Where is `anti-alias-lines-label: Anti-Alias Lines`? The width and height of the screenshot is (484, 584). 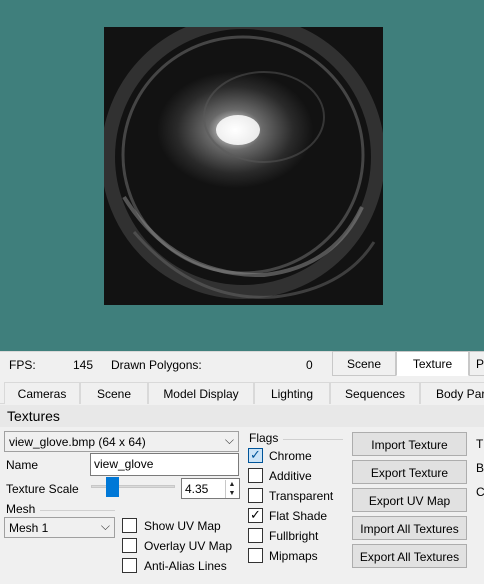 anti-alias-lines-label: Anti-Alias Lines is located at coordinates (185, 566).